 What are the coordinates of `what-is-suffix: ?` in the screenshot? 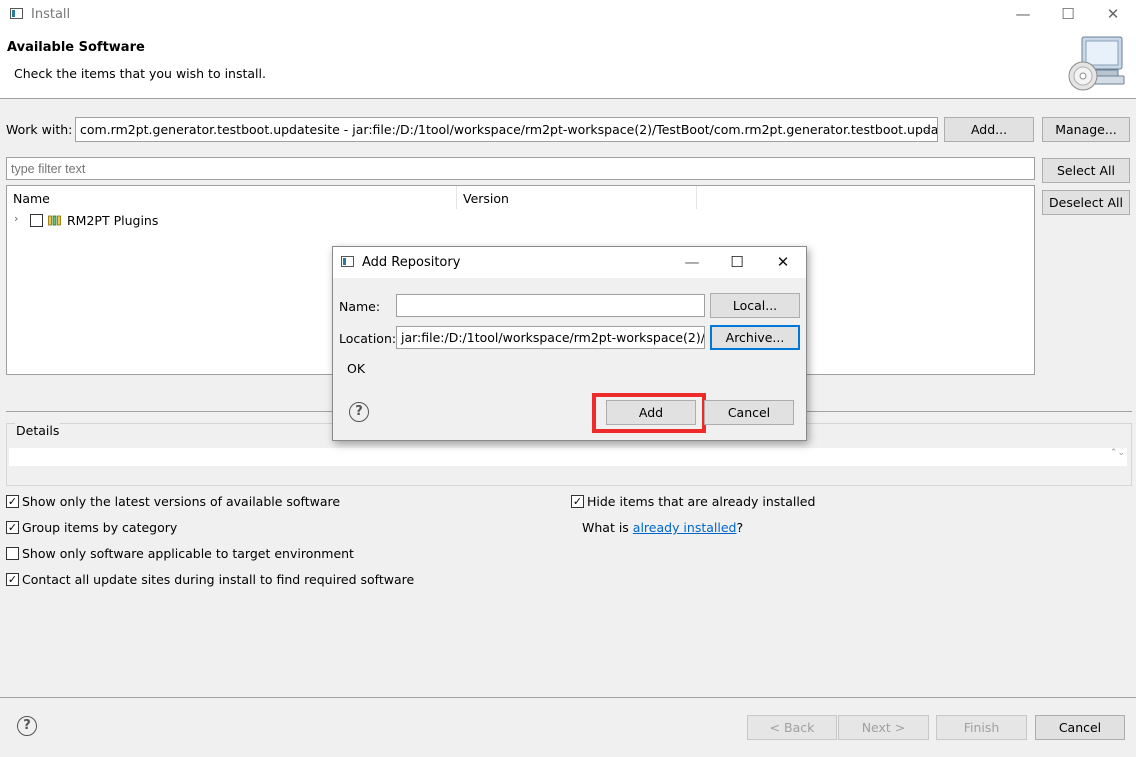 It's located at (740, 527).